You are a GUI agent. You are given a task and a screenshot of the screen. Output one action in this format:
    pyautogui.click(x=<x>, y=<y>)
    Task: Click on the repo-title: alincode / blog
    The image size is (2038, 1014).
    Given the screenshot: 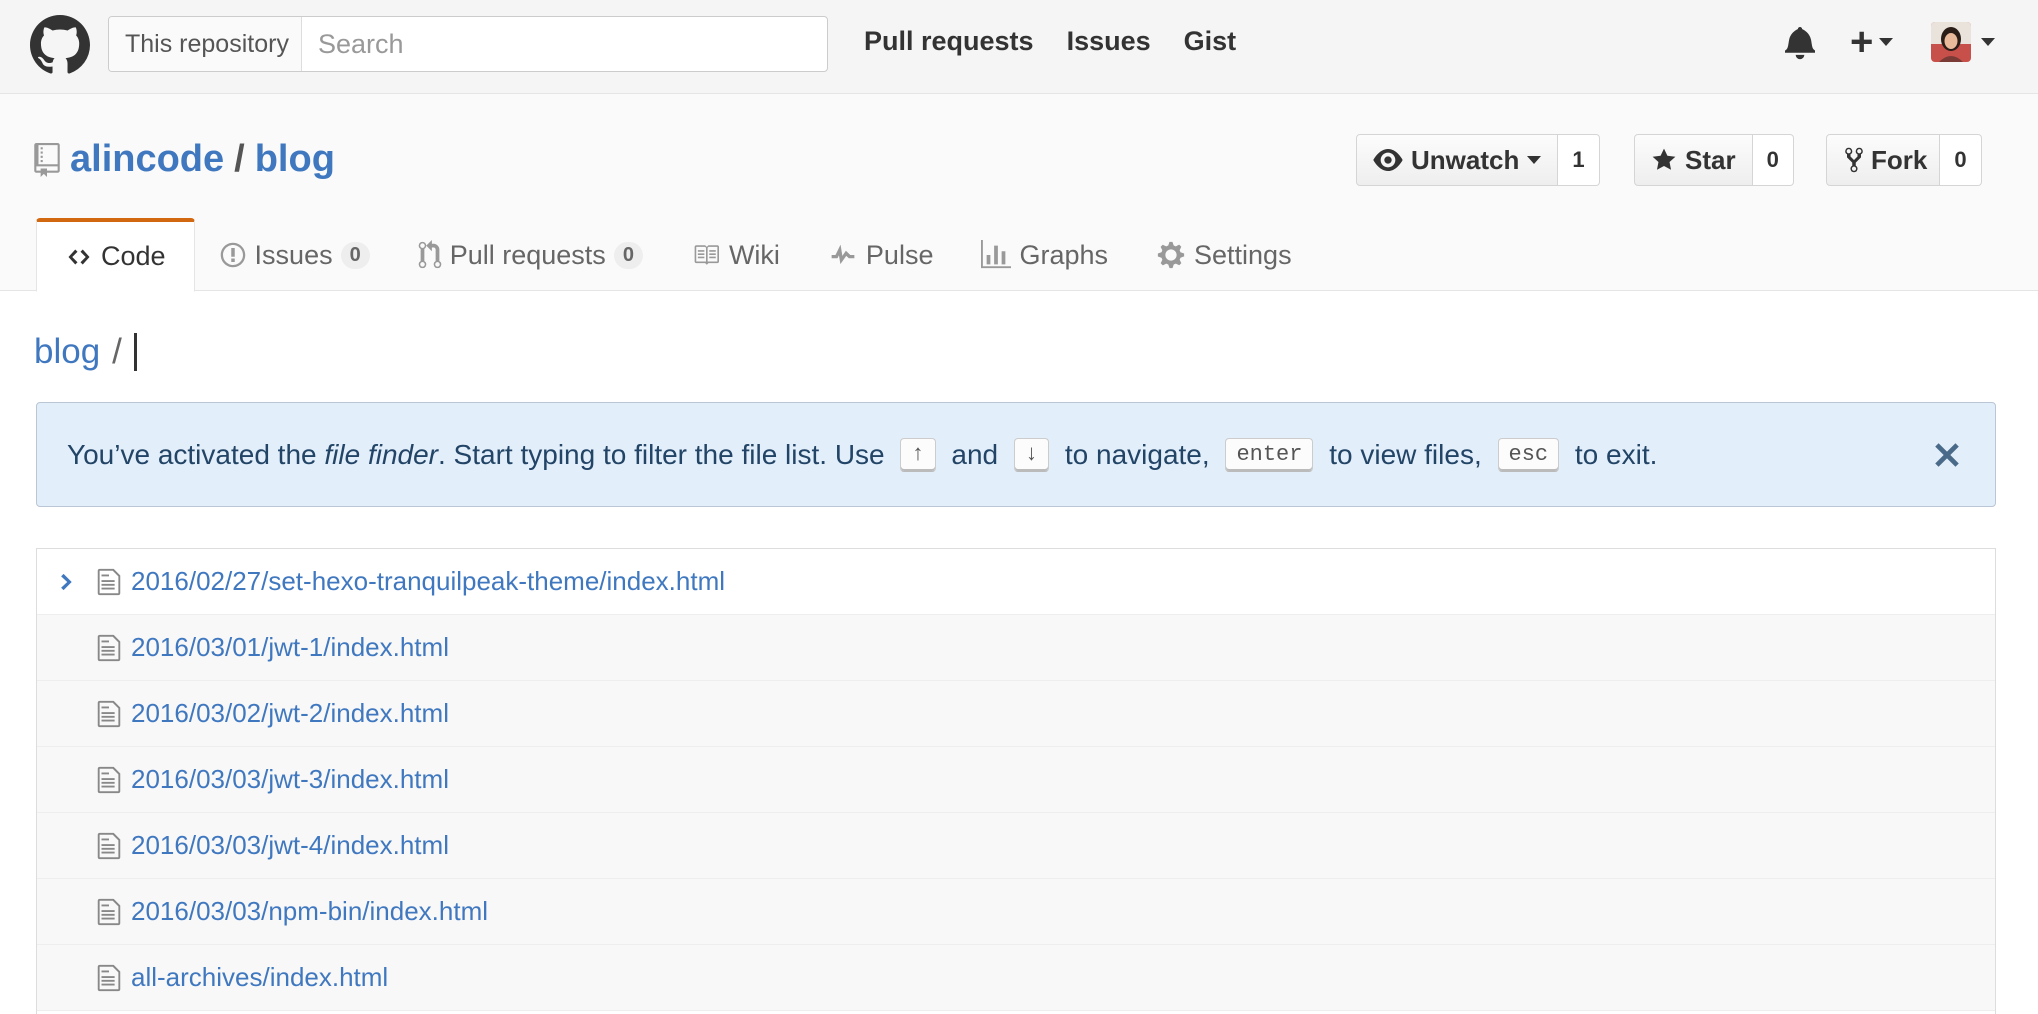 What is the action you would take?
    pyautogui.click(x=184, y=159)
    